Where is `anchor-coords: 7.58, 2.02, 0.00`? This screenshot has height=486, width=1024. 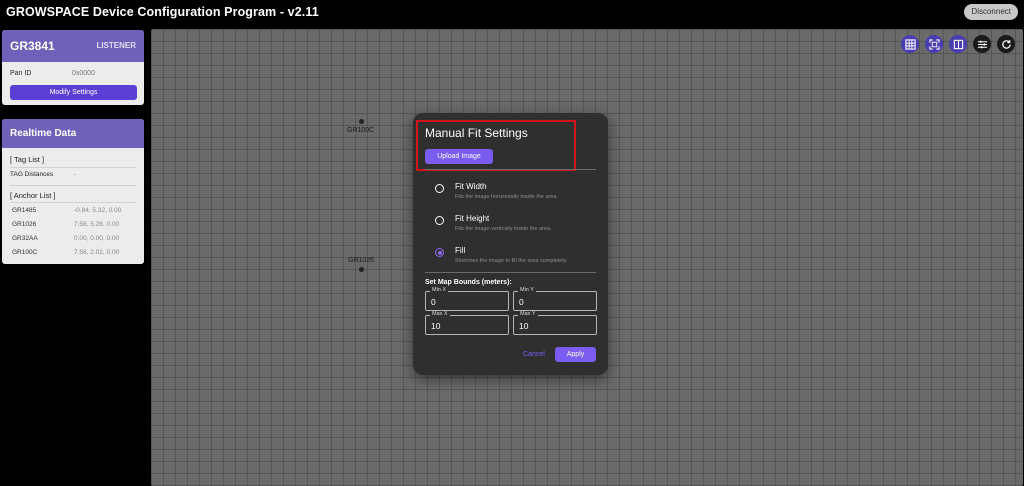 anchor-coords: 7.58, 2.02, 0.00 is located at coordinates (97, 252).